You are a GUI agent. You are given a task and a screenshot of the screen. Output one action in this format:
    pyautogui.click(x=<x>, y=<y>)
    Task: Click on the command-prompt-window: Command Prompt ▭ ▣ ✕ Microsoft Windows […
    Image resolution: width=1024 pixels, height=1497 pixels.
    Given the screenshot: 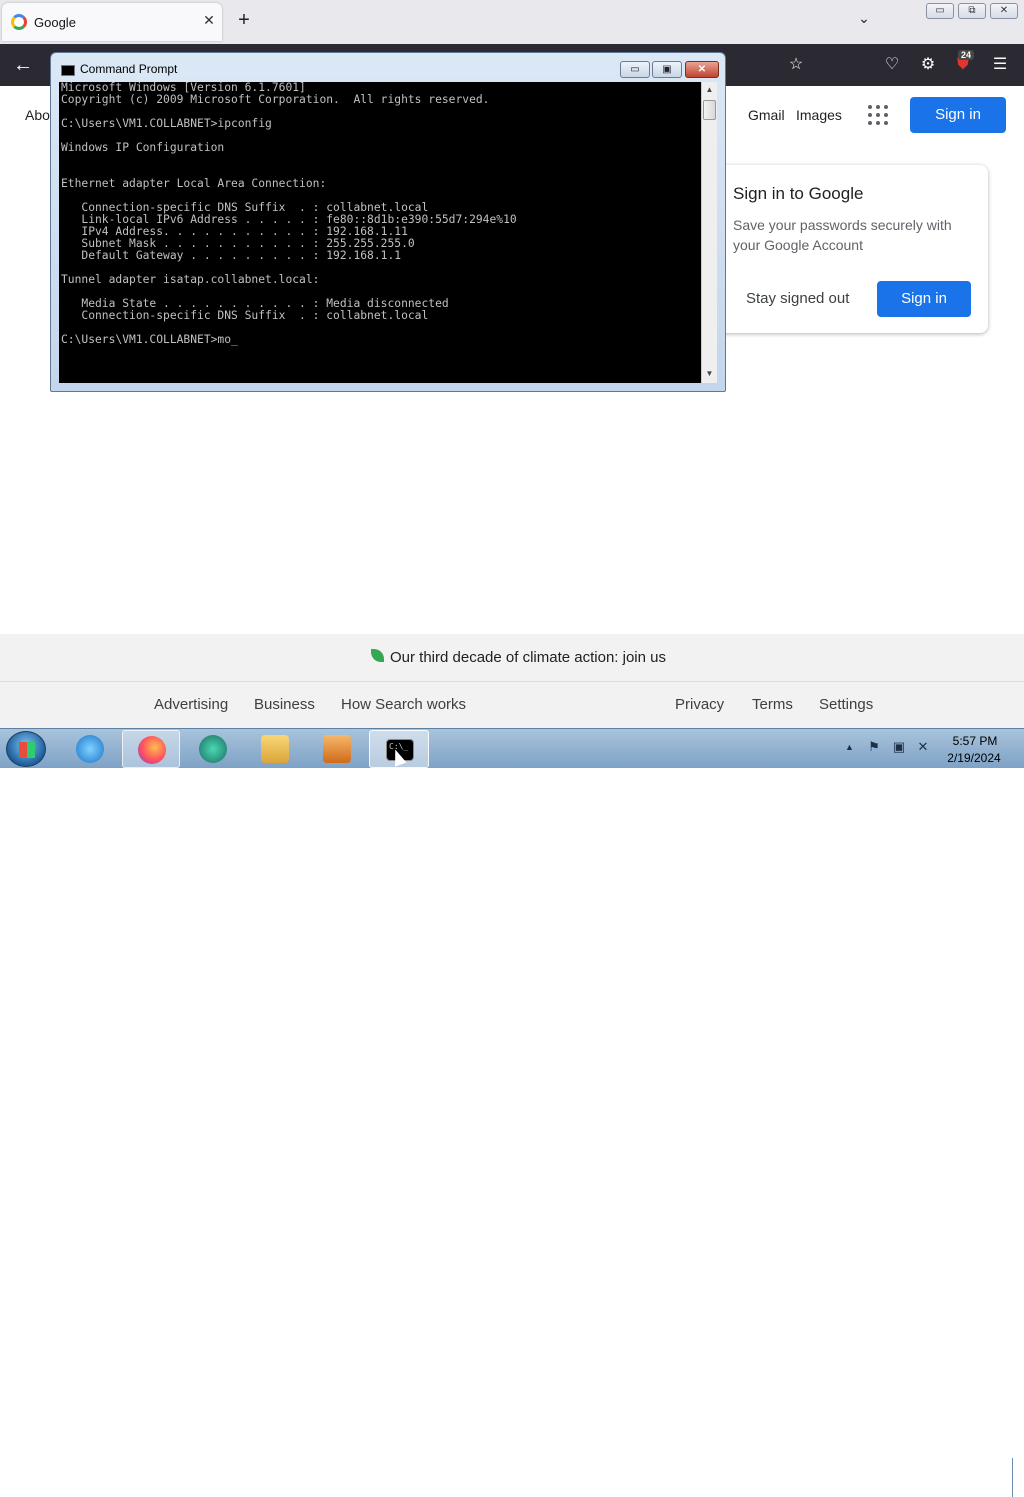 What is the action you would take?
    pyautogui.click(x=388, y=222)
    